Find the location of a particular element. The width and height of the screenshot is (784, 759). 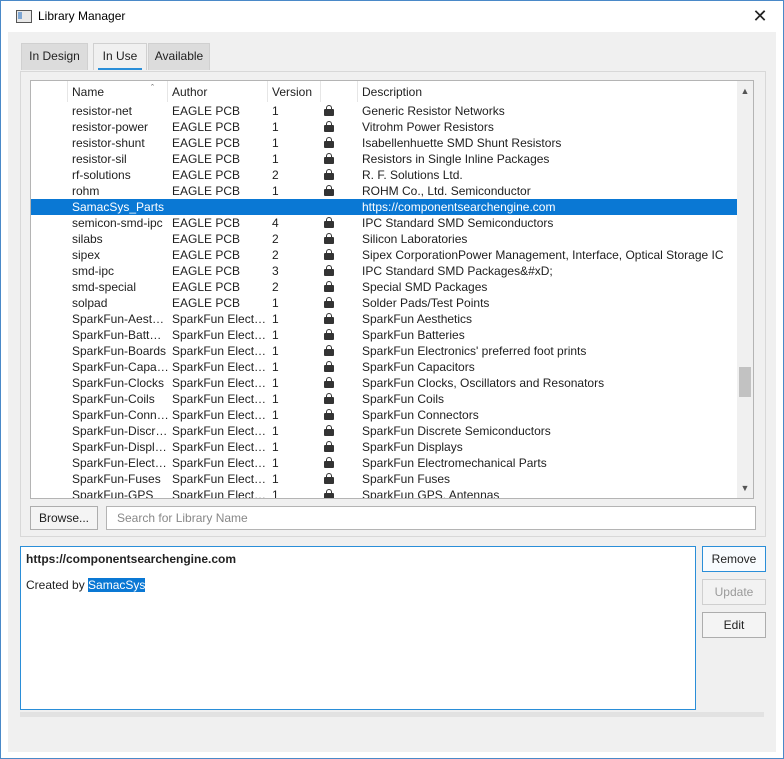

row-description-cell: SparkFun Discrete Semiconductors is located at coordinates (456, 431).